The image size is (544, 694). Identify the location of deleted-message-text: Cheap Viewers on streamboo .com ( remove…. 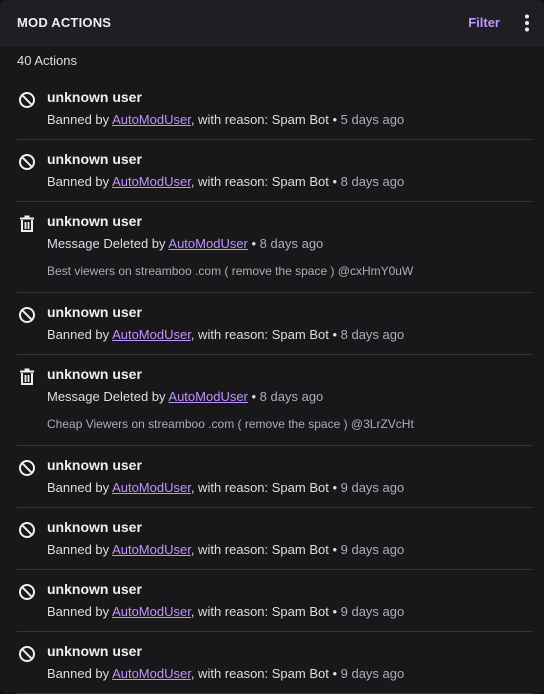
(230, 424).